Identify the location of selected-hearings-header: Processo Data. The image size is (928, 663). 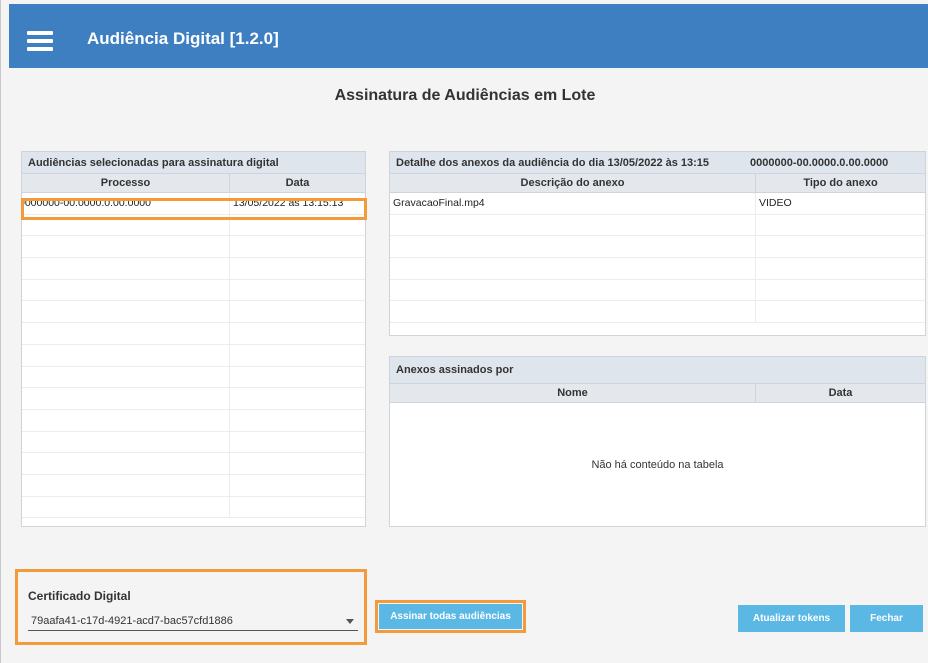
(193, 183).